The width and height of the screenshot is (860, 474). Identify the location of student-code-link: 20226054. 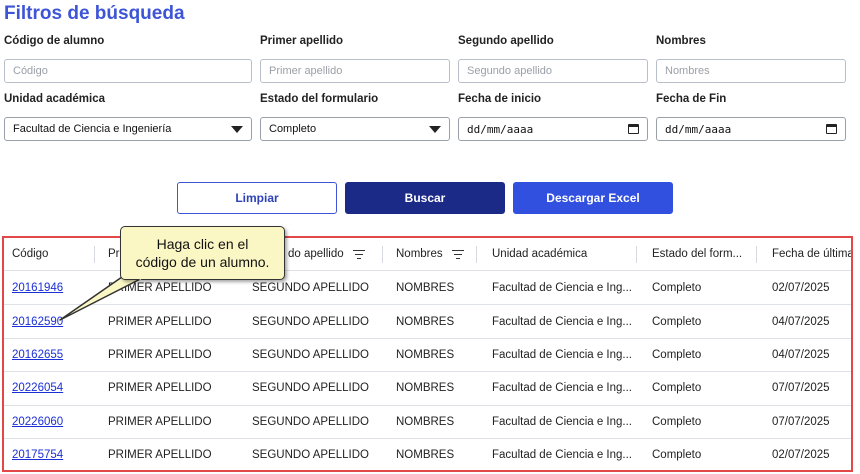
(37, 388).